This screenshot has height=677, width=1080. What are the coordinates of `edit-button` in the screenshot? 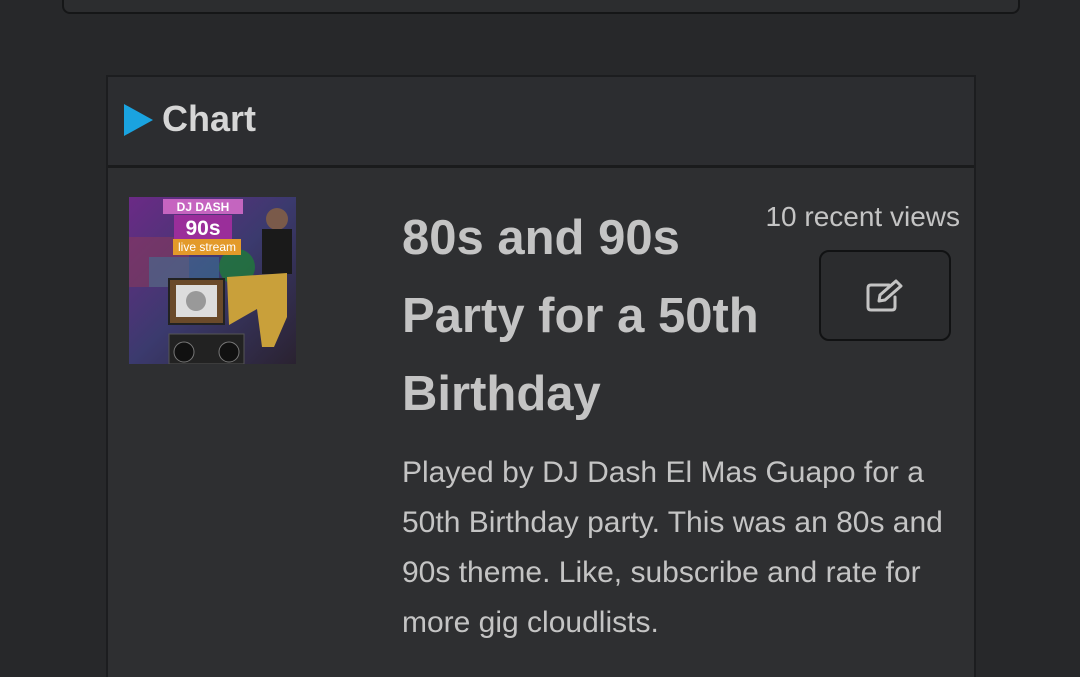 It's located at (885, 295).